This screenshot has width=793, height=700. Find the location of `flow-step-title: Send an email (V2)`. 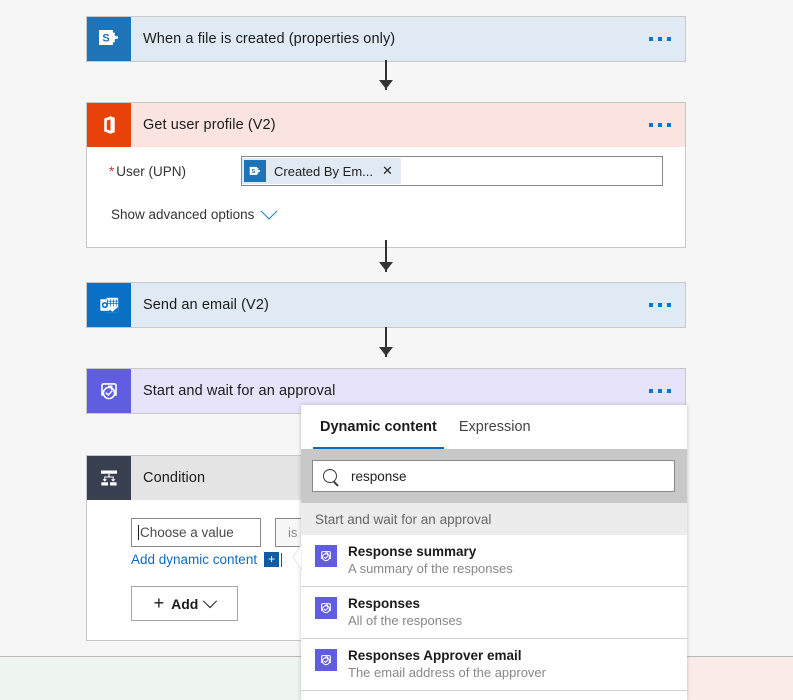

flow-step-title: Send an email (V2) is located at coordinates (206, 305).